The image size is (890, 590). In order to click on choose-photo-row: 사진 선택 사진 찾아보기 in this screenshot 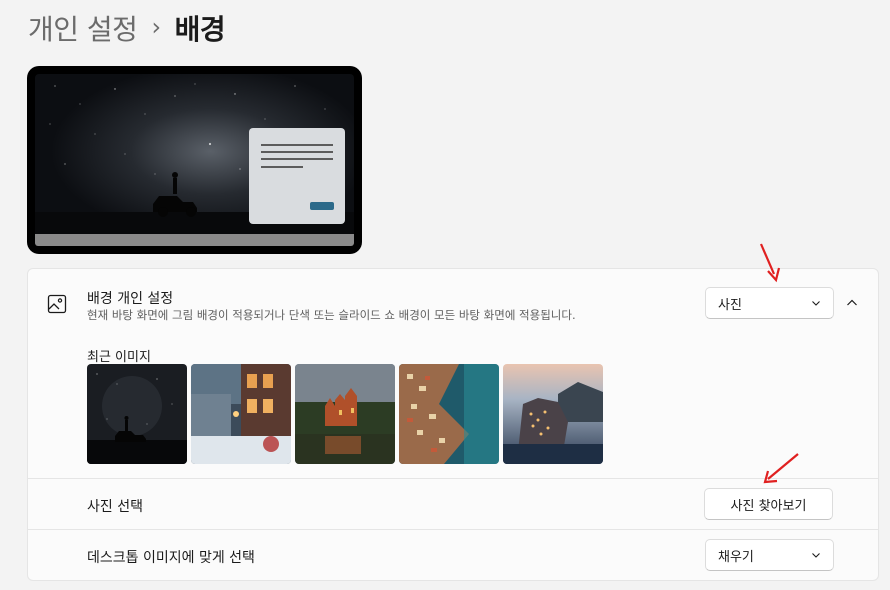, I will do `click(453, 504)`.